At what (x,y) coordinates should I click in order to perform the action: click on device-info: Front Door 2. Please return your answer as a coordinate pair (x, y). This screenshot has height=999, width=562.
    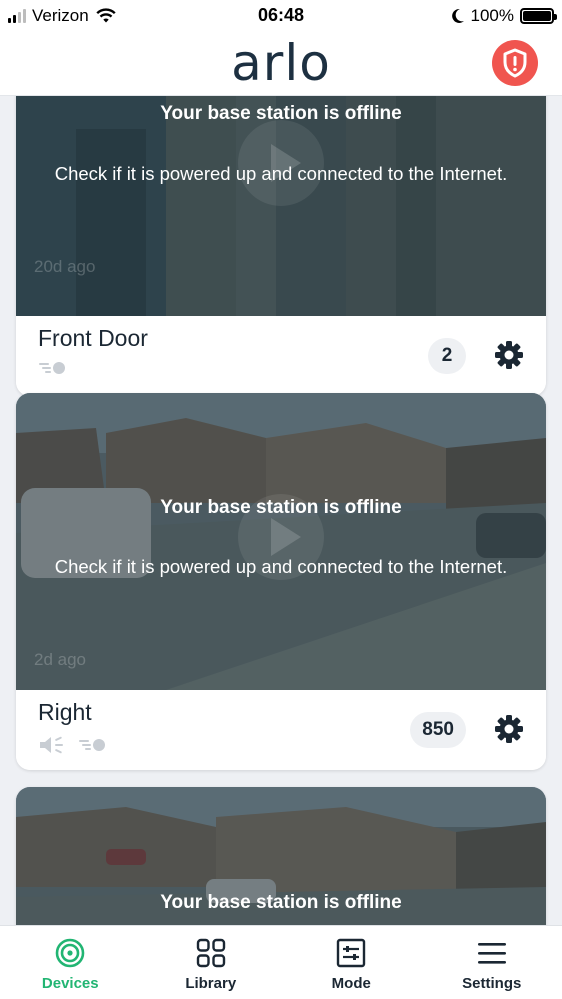
    Looking at the image, I should click on (281, 356).